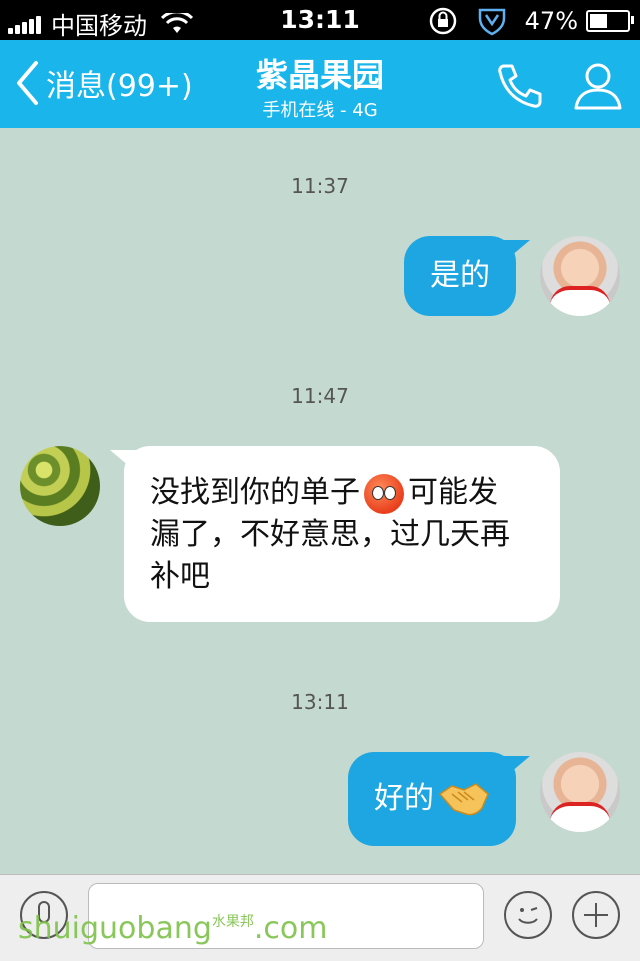  Describe the element at coordinates (255, 492) in the screenshot. I see `message-text: 没找到你的单子` at that location.